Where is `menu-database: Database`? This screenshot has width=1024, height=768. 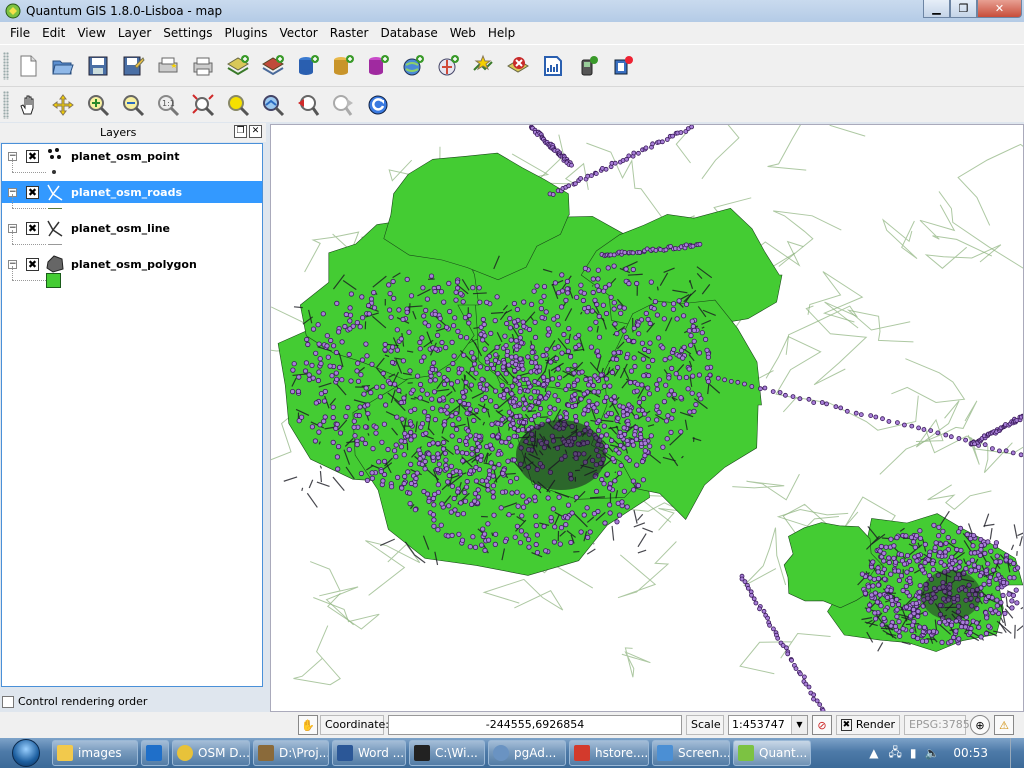 menu-database: Database is located at coordinates (408, 33).